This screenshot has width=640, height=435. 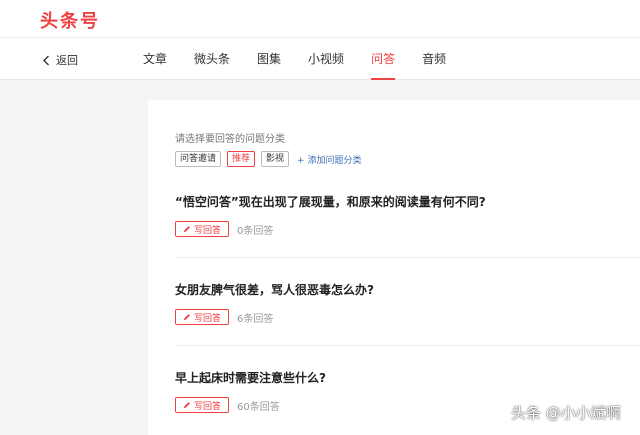 I want to click on tab-audio: 音频, so click(x=434, y=59).